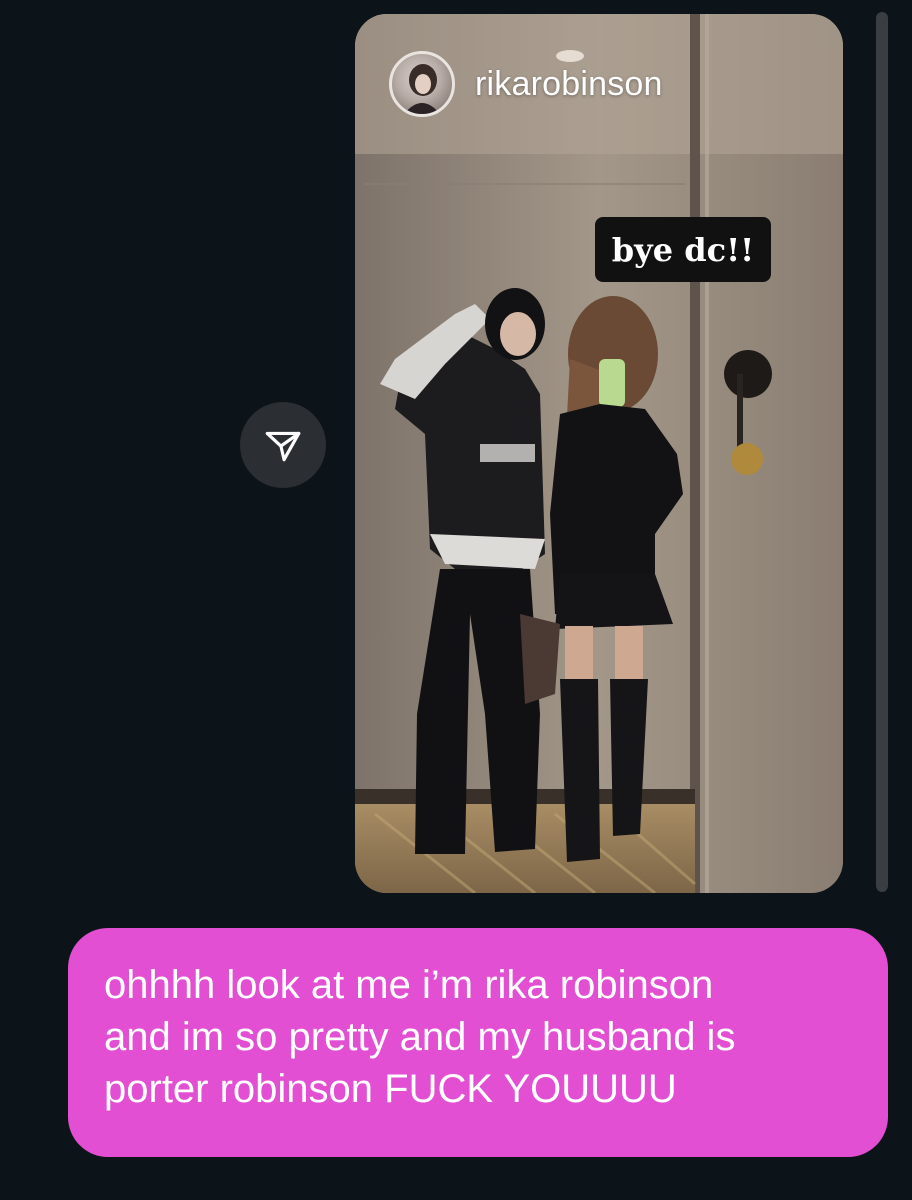 The height and width of the screenshot is (1200, 912). I want to click on send-paper-plane-icon, so click(283, 446).